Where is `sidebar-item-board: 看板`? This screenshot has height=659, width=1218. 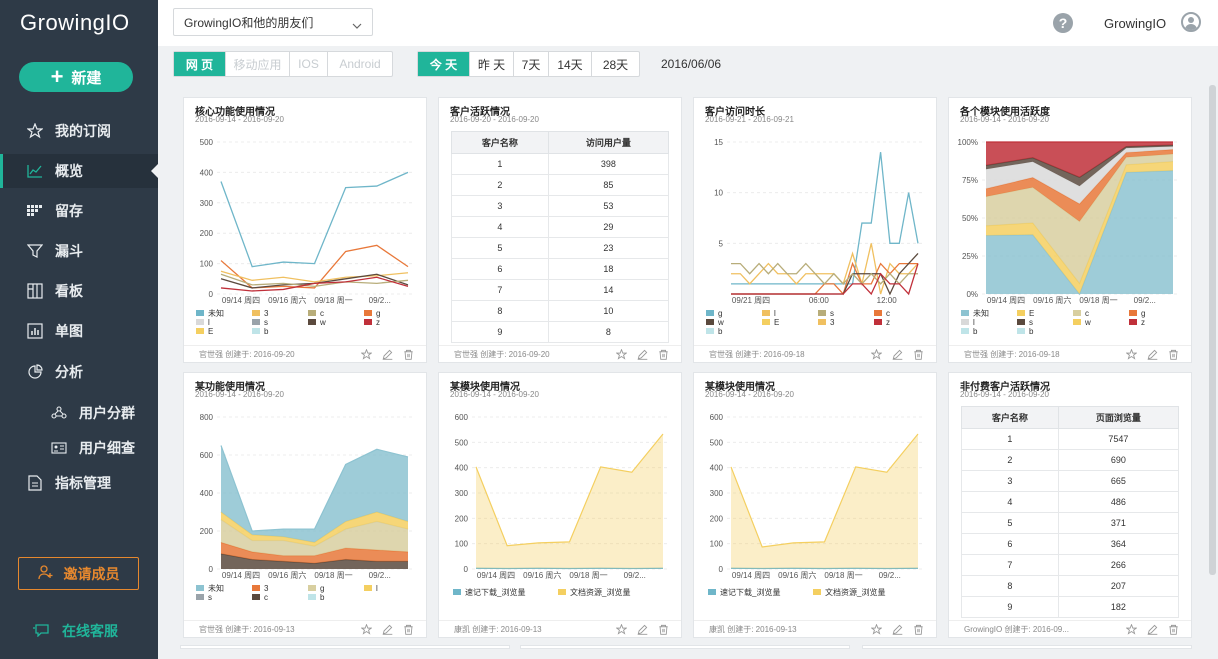
sidebar-item-board: 看板 is located at coordinates (79, 291).